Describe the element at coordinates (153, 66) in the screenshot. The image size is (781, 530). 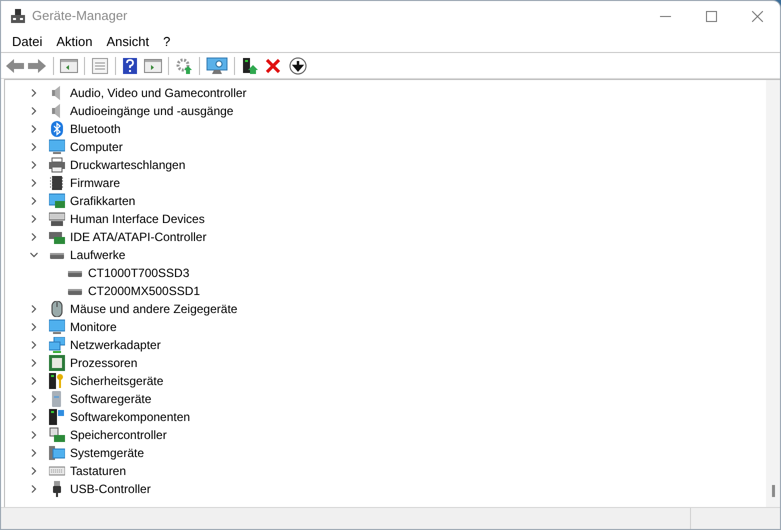
I see `window-play-icon` at that location.